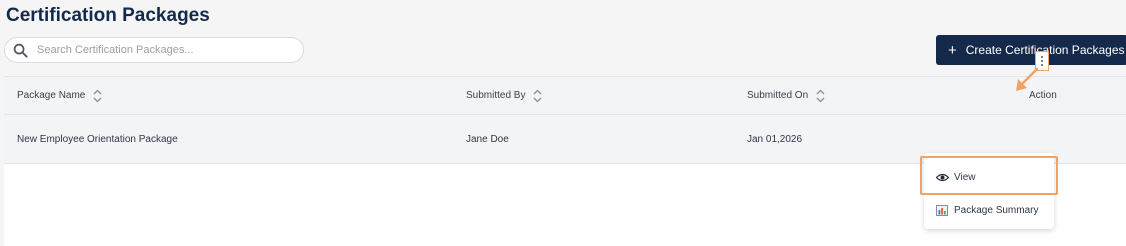 This screenshot has width=1126, height=246. I want to click on page-title: Certification Packages, so click(108, 15).